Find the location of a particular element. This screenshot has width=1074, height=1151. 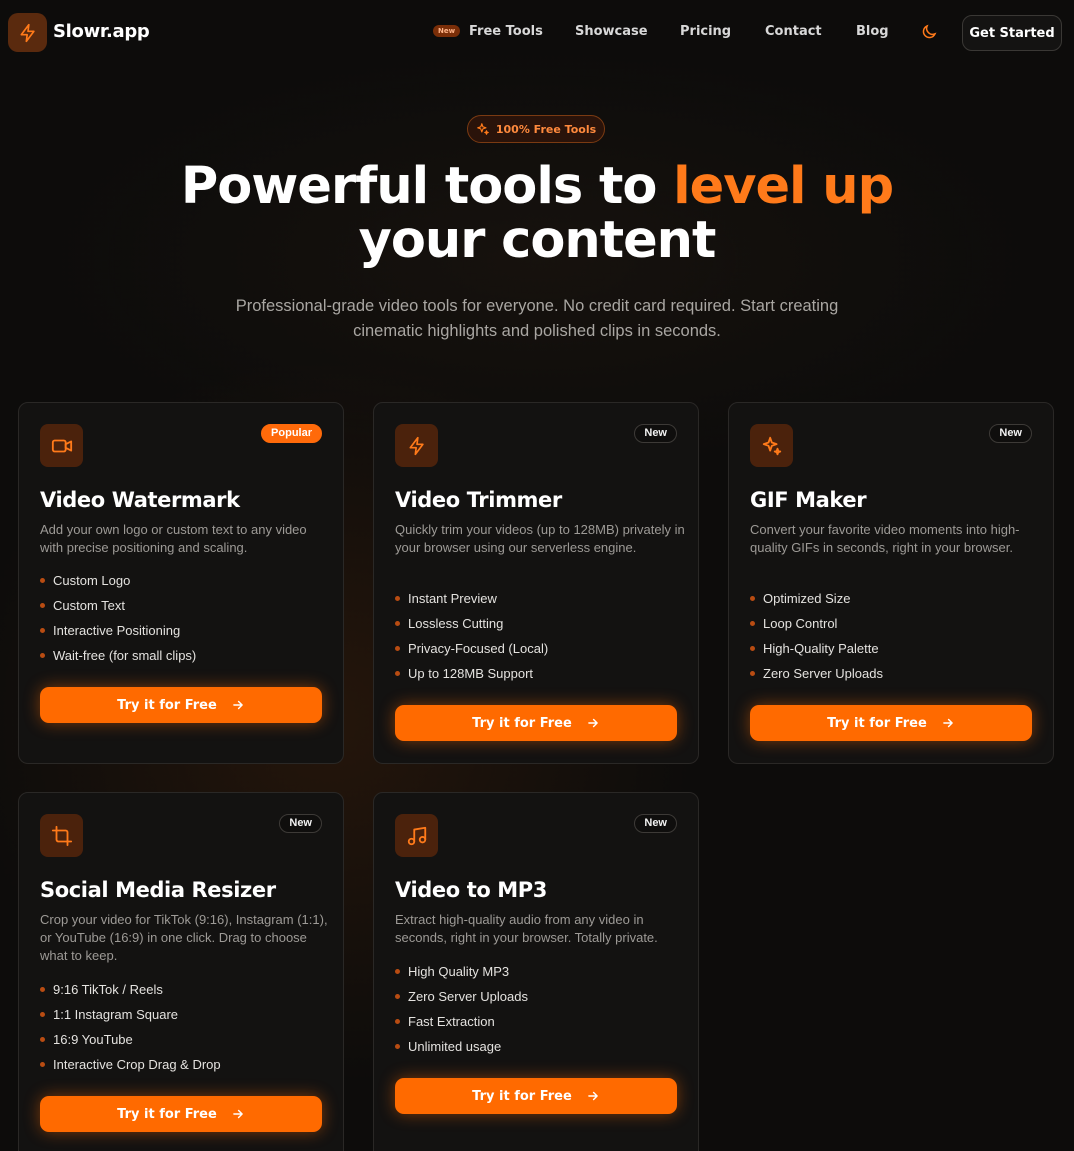

hero-title: Powerful tools to level up your content is located at coordinates (537, 214).